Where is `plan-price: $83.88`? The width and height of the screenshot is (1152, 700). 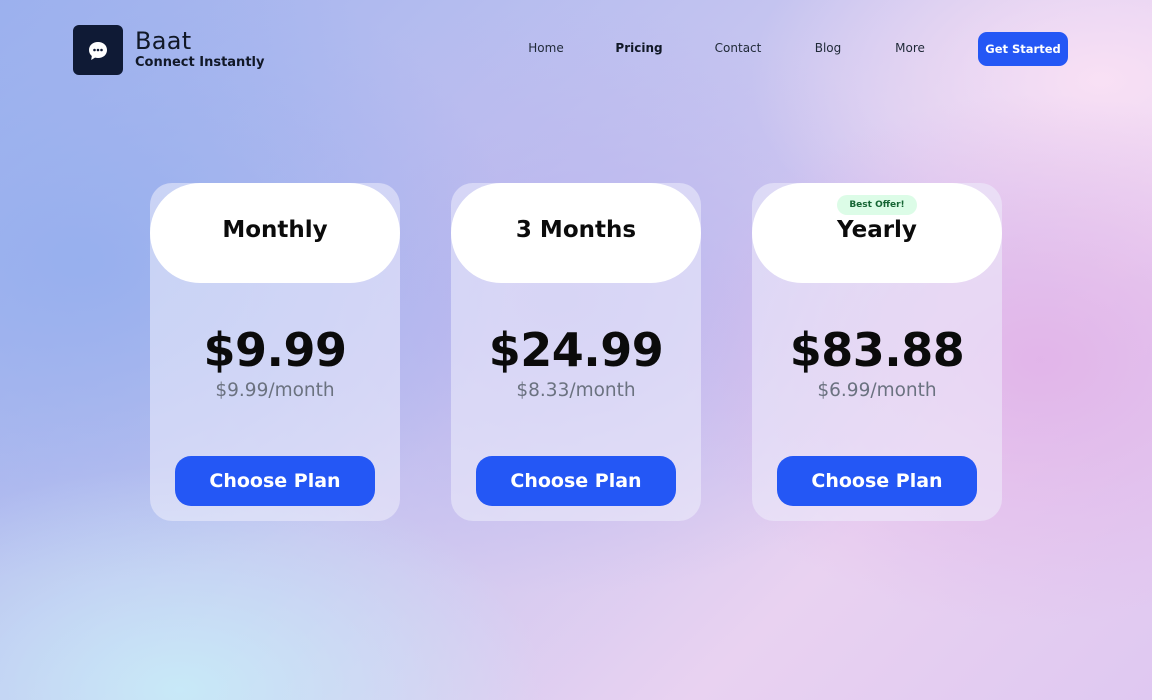 plan-price: $83.88 is located at coordinates (877, 350).